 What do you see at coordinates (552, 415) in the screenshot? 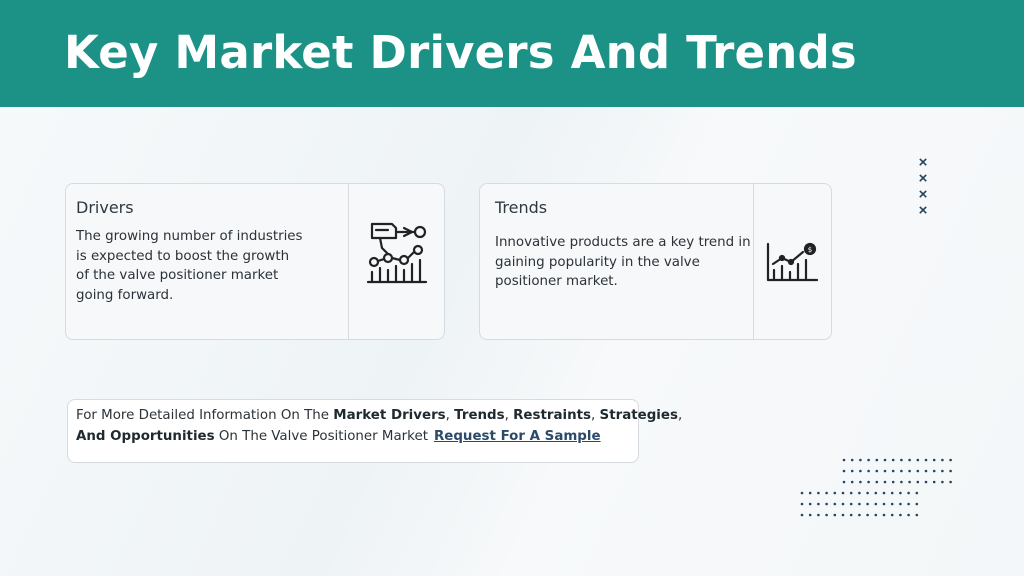
I see `info-bold: Restraints` at bounding box center [552, 415].